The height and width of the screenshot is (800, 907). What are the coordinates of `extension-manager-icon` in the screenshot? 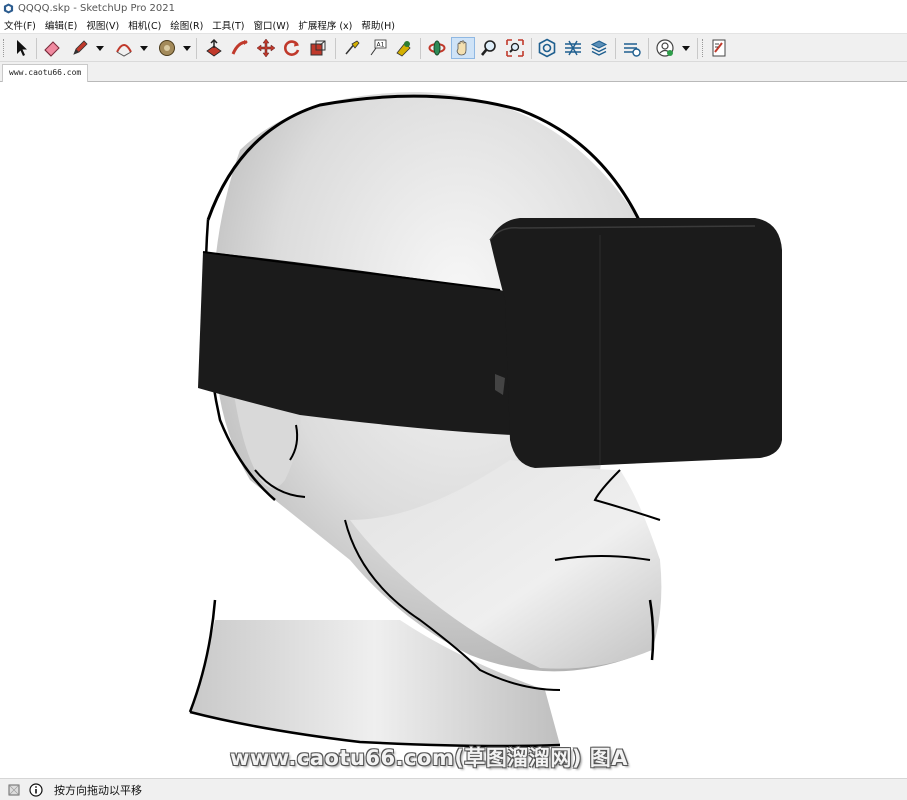 It's located at (632, 50).